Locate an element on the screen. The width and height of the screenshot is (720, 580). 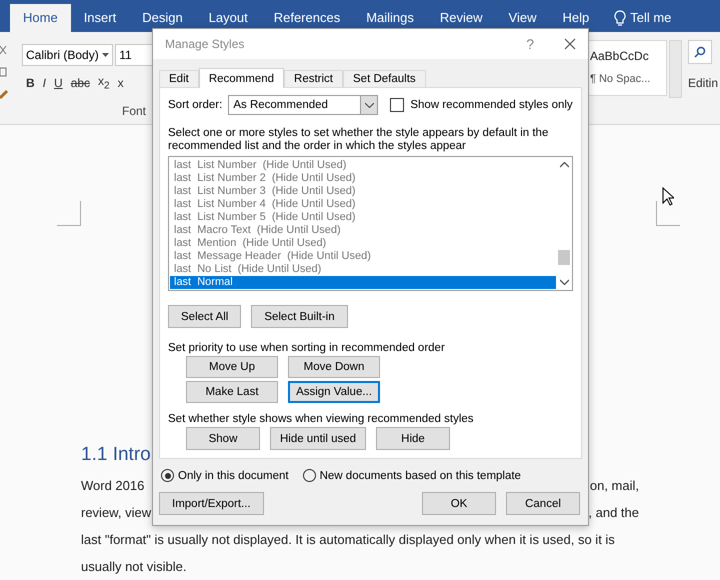
style-preview: AaBbCcDc is located at coordinates (620, 56).